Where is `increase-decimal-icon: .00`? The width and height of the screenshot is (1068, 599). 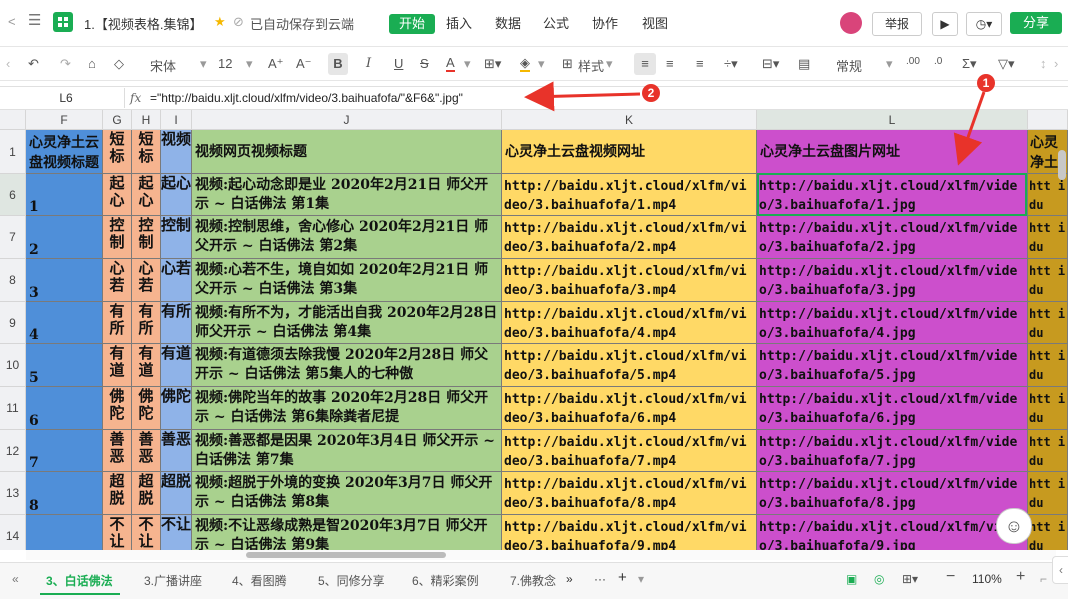
increase-decimal-icon: .00 is located at coordinates (913, 61).